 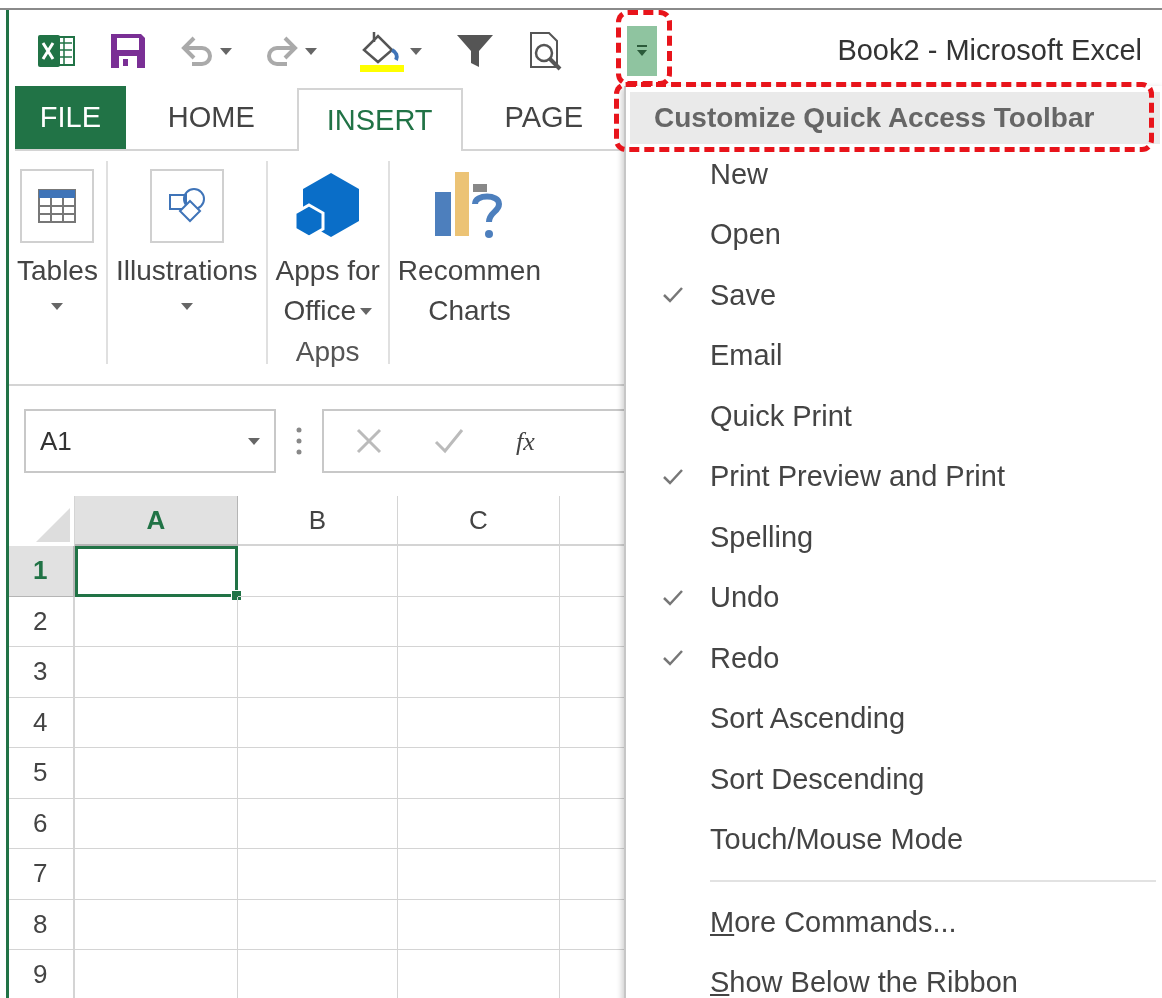 What do you see at coordinates (525, 441) in the screenshot?
I see `insert-function-button: fx` at bounding box center [525, 441].